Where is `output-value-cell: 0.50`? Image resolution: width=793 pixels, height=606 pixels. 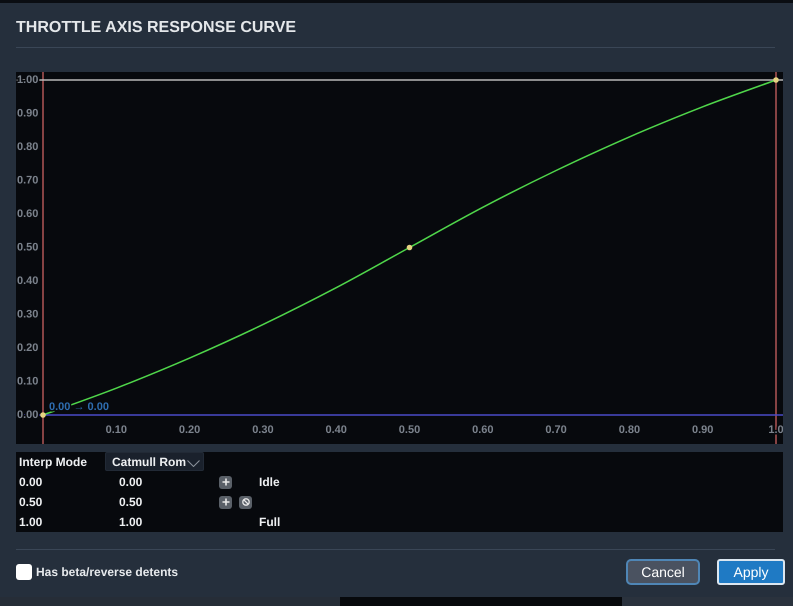 output-value-cell: 0.50 is located at coordinates (130, 502).